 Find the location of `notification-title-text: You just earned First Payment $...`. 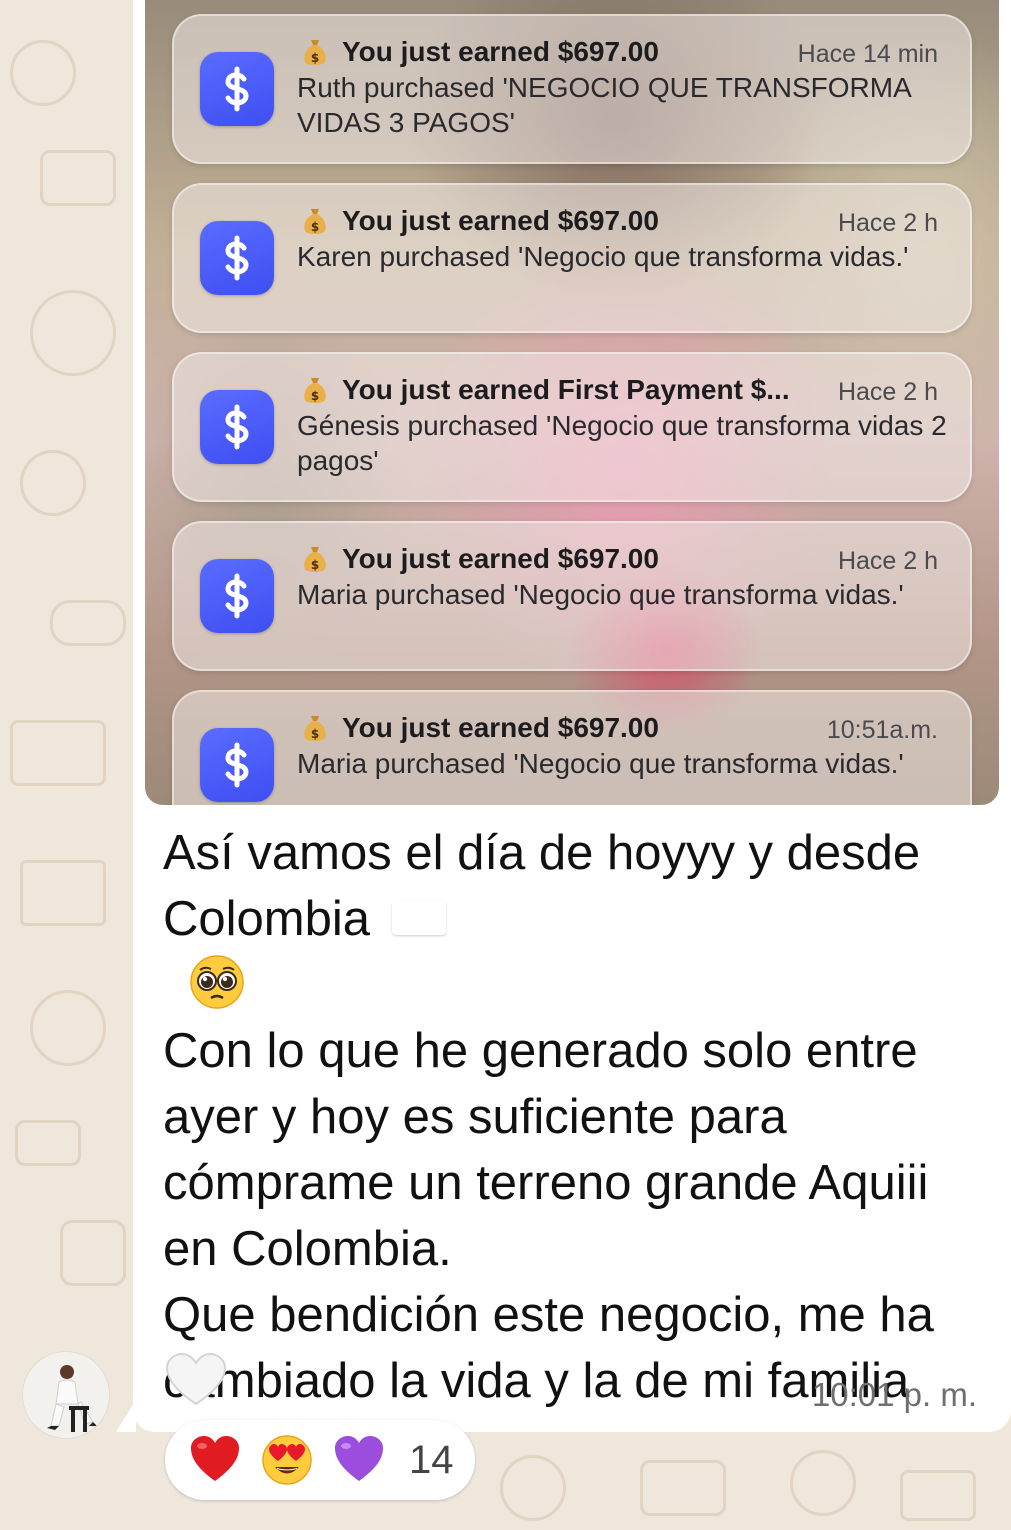

notification-title-text: You just earned First Payment $... is located at coordinates (566, 389).